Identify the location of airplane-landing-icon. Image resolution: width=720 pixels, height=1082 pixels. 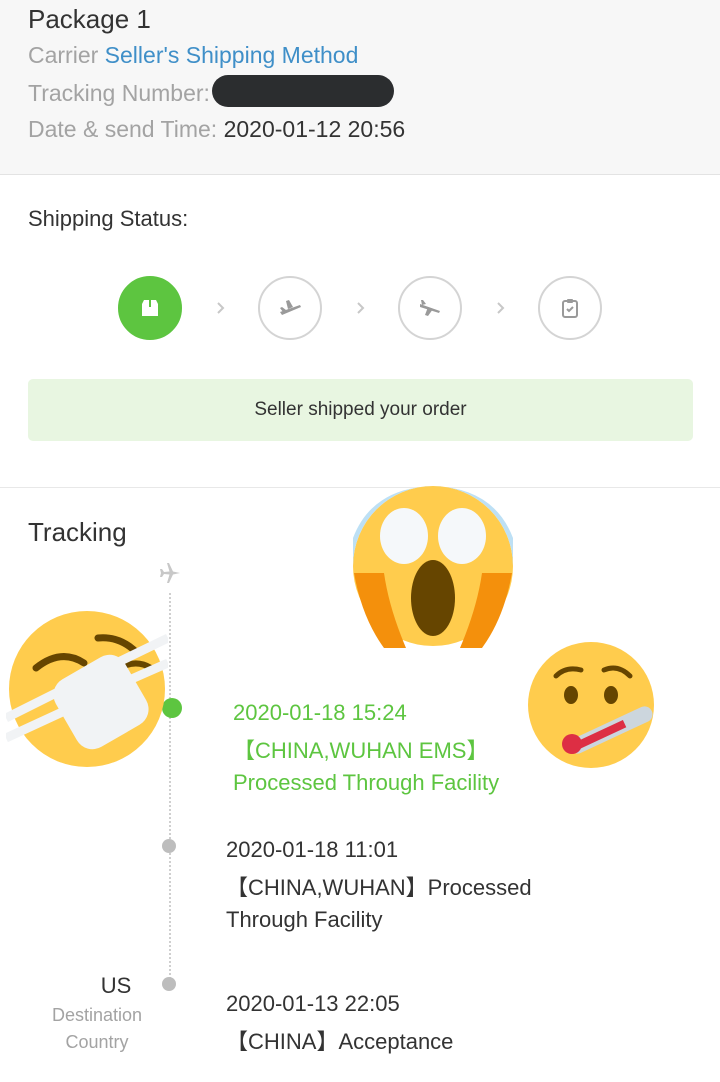
(430, 308).